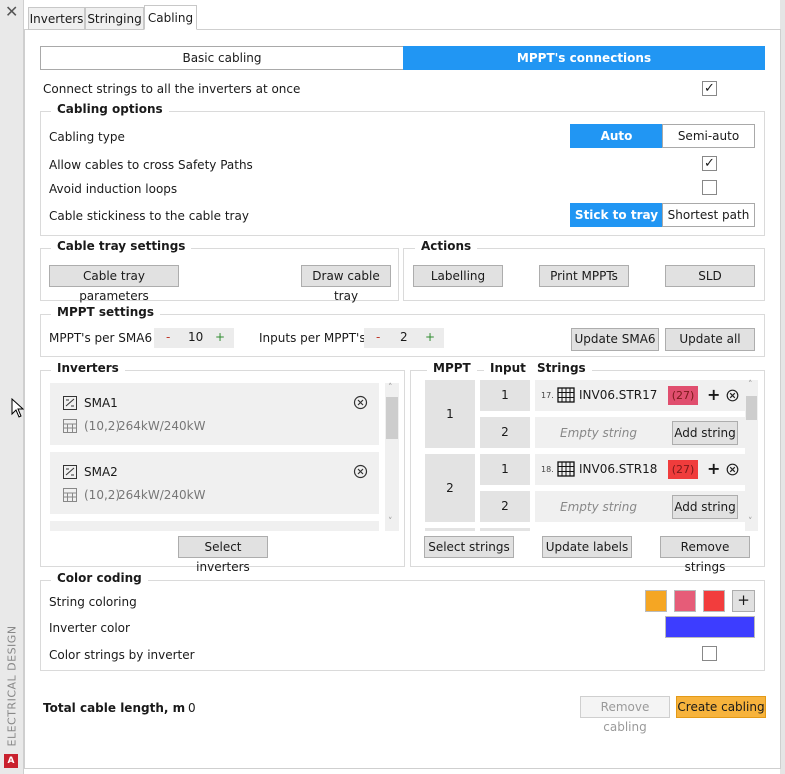  I want to click on mppt-per-value: 10, so click(195, 337).